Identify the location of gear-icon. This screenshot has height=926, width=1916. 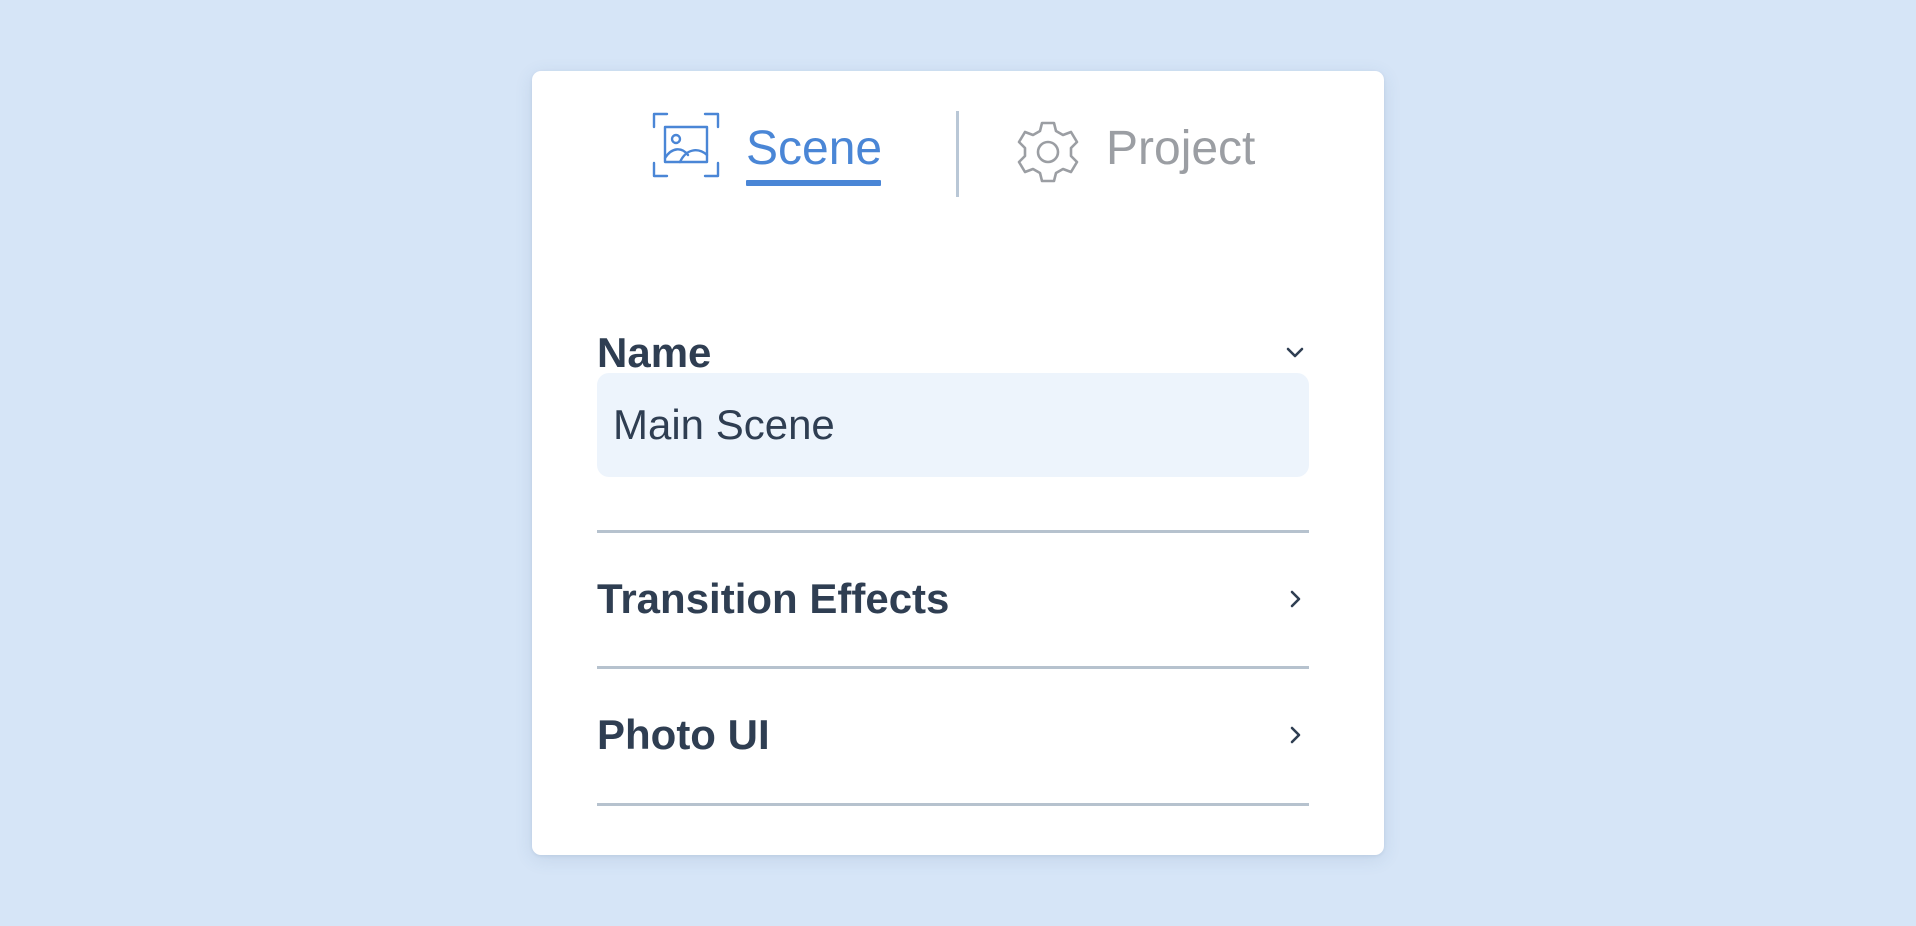
(1048, 151).